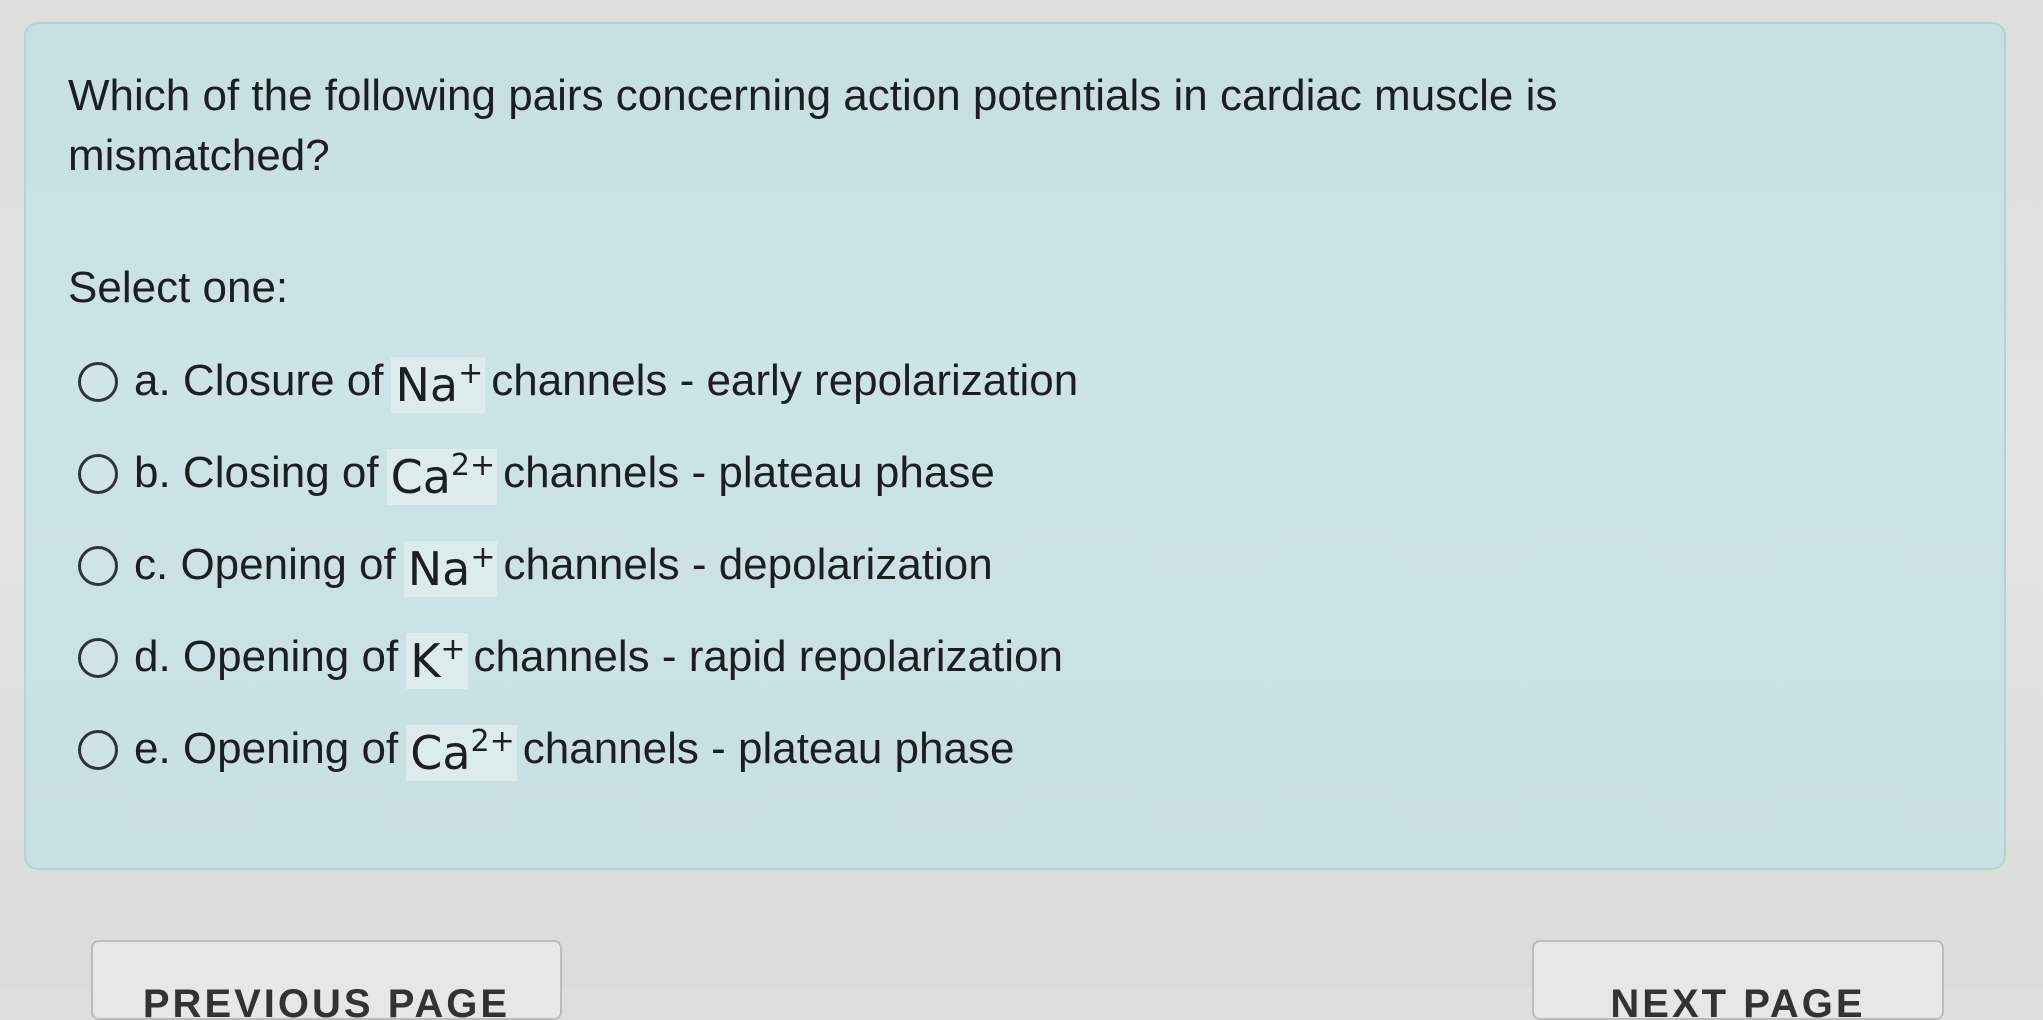 The width and height of the screenshot is (2043, 1020). Describe the element at coordinates (98, 658) in the screenshot. I see `radio-button-d` at that location.